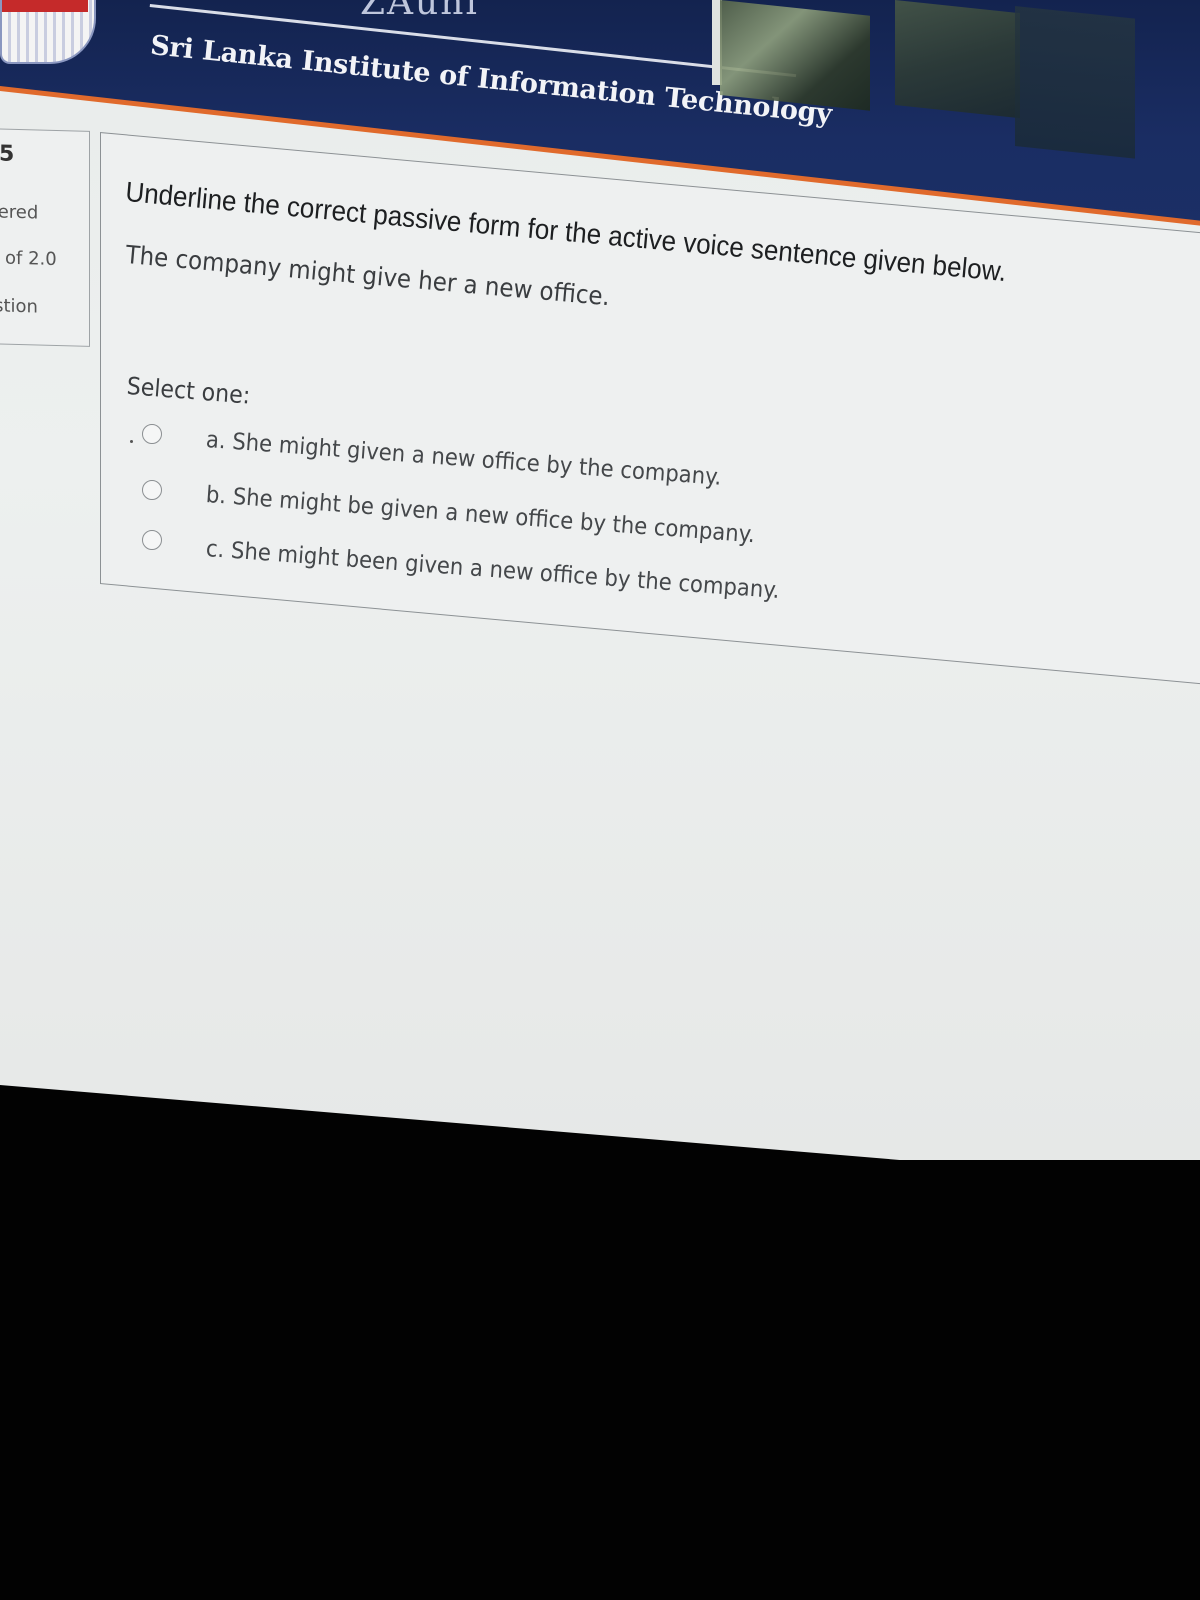 This screenshot has width=1200, height=1600. What do you see at coordinates (1075, 82) in the screenshot?
I see `header-photo-building` at bounding box center [1075, 82].